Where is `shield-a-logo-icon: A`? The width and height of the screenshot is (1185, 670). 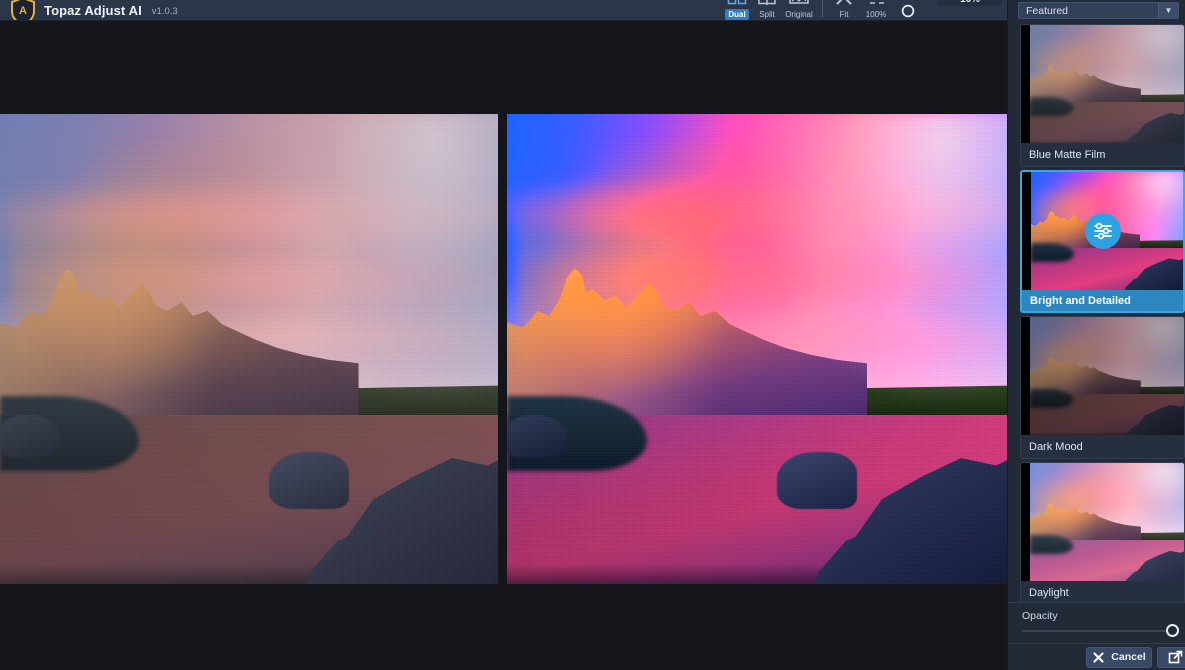 shield-a-logo-icon: A is located at coordinates (23, 10).